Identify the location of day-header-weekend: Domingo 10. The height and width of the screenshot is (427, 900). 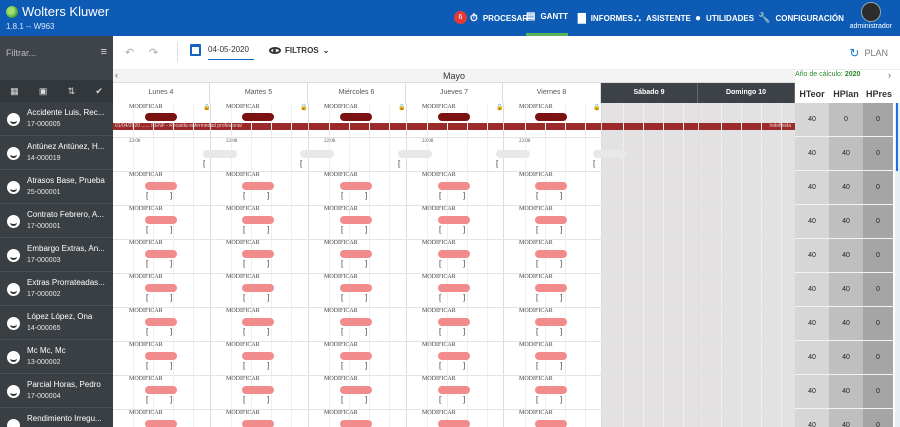
(746, 93).